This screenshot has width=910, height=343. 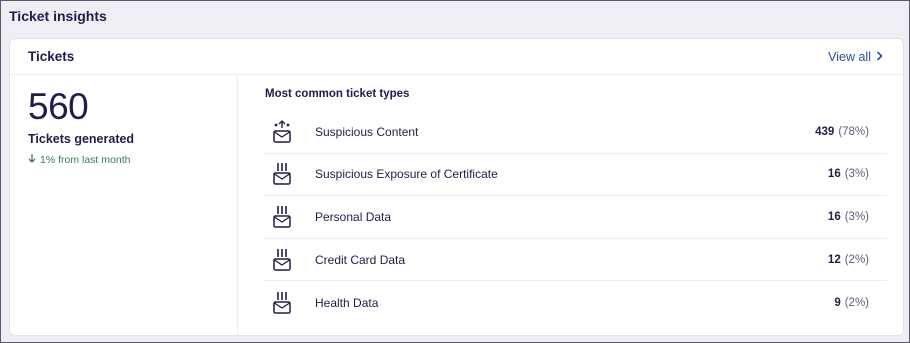 I want to click on list-item: Personal Data 16 (3%), so click(x=575, y=217).